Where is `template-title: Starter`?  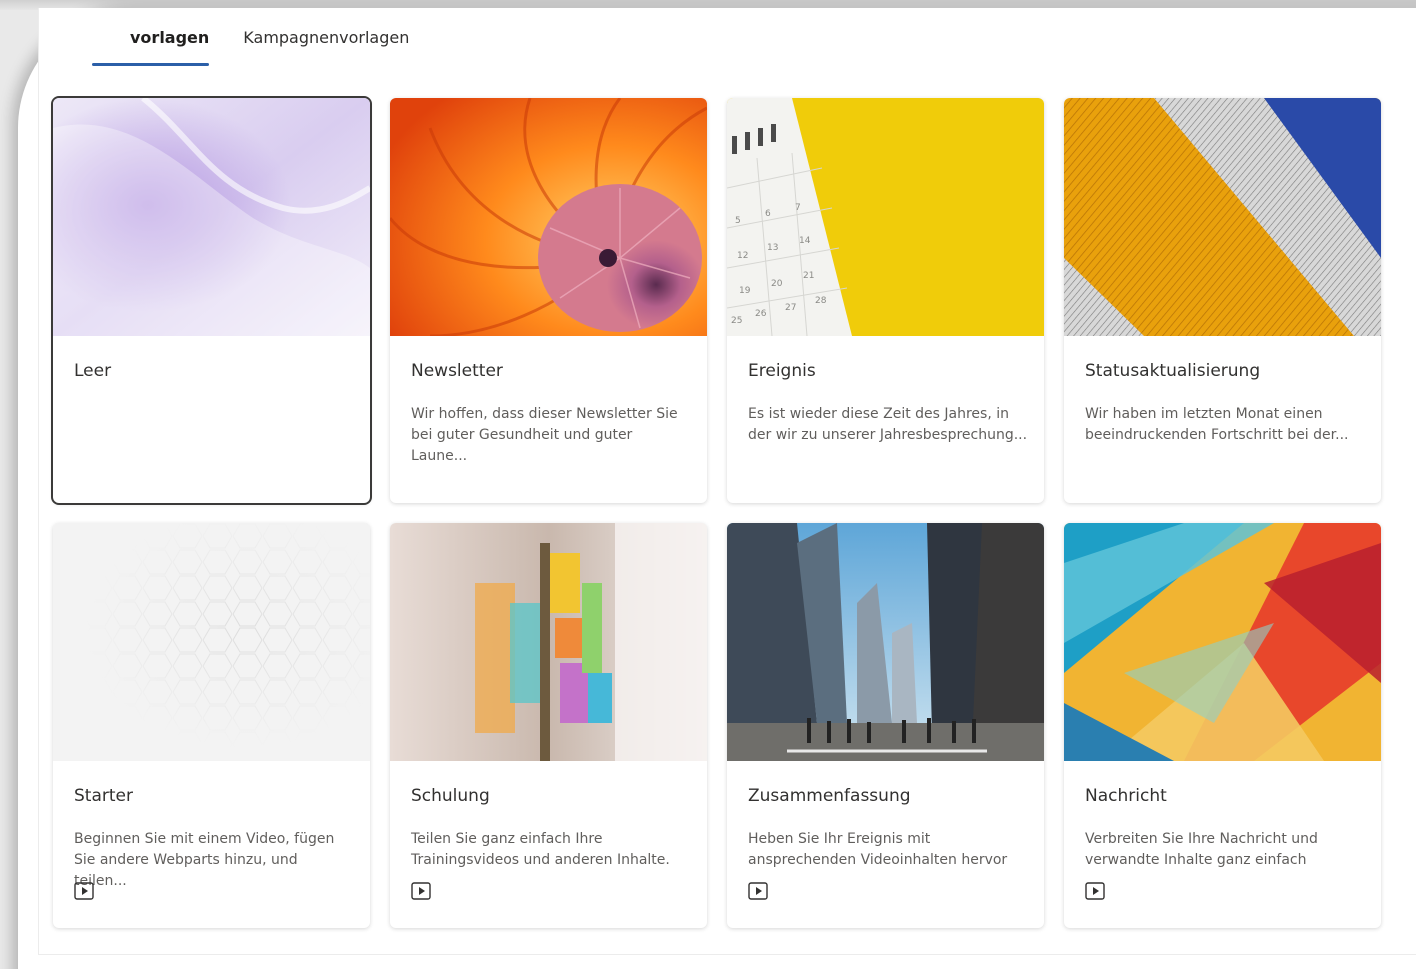 template-title: Starter is located at coordinates (103, 796).